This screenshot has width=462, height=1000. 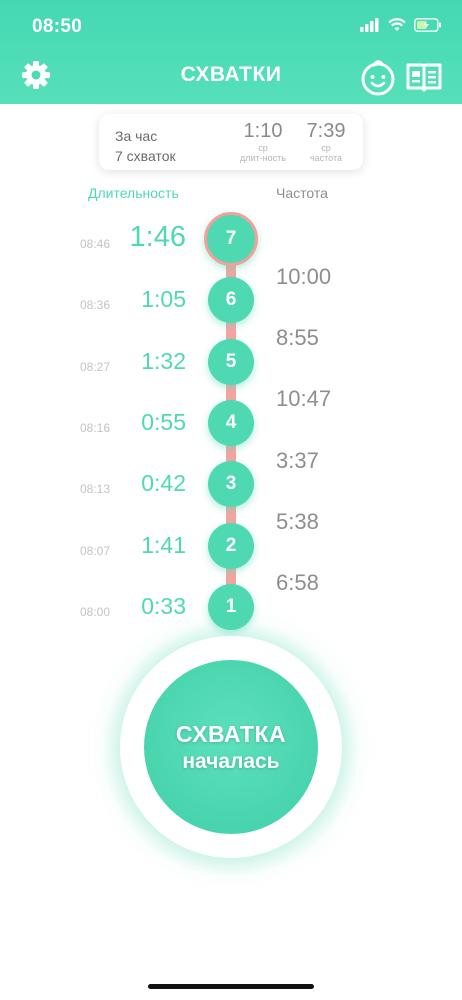 I want to click on contraction-duration: 1:05, so click(x=163, y=299).